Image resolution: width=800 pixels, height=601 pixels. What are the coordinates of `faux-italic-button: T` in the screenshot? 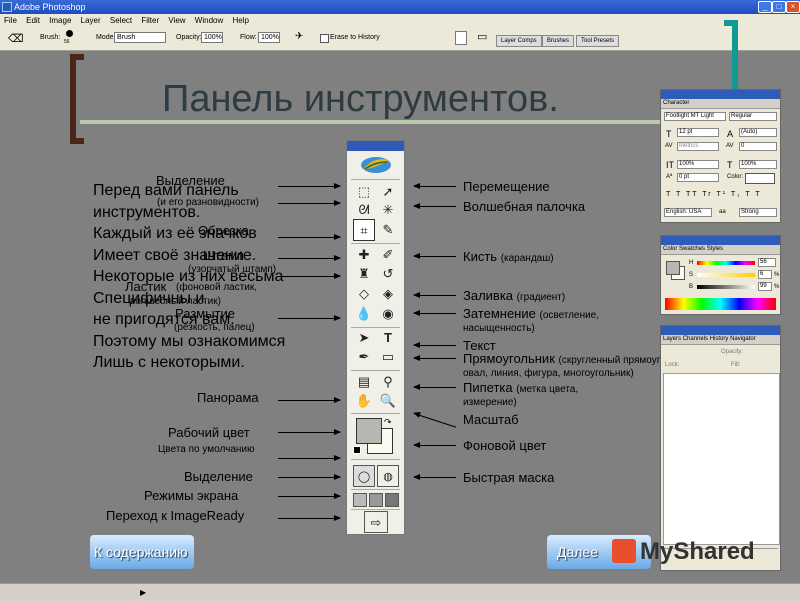 It's located at (679, 194).